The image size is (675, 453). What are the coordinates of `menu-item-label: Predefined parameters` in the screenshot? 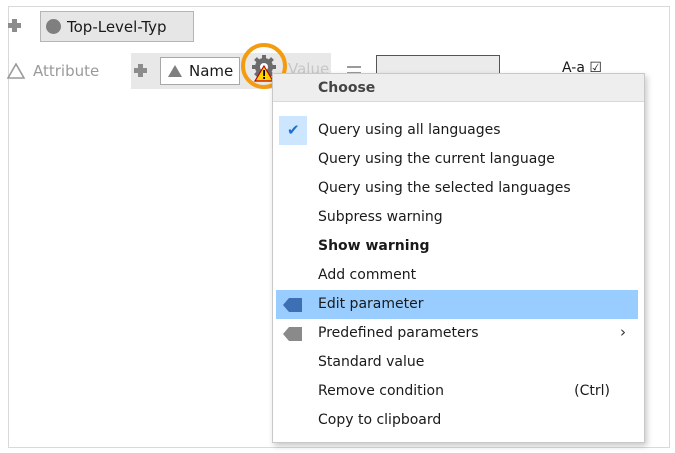 It's located at (398, 333).